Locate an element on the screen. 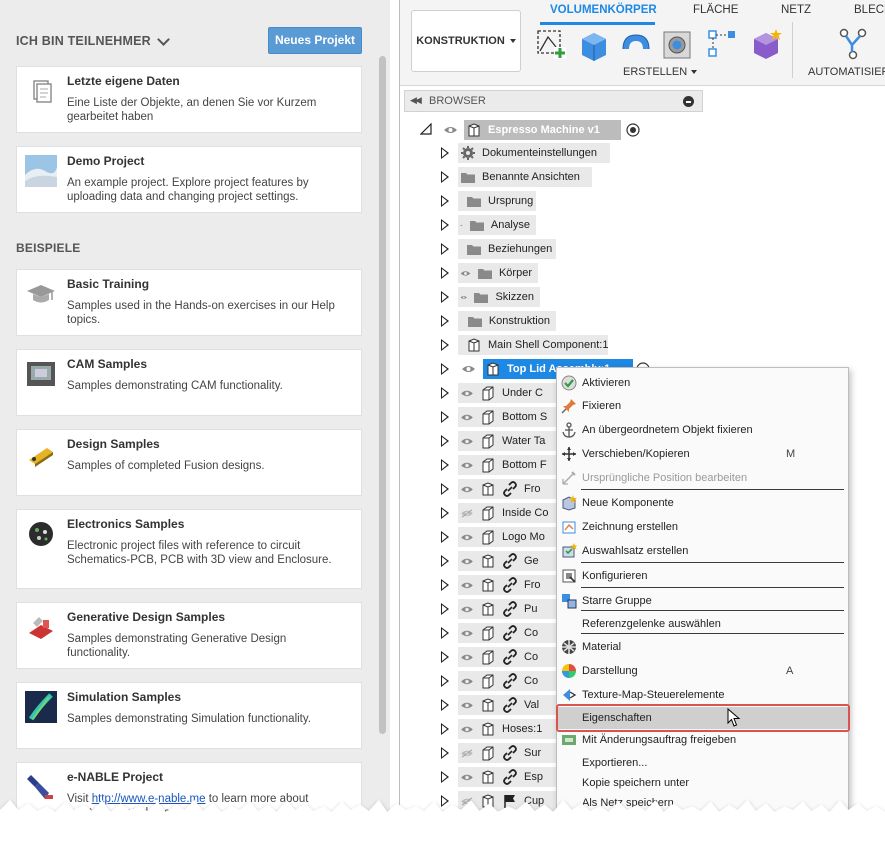  menu-item-starre-gruppe: Starre Gruppe is located at coordinates (702, 601).